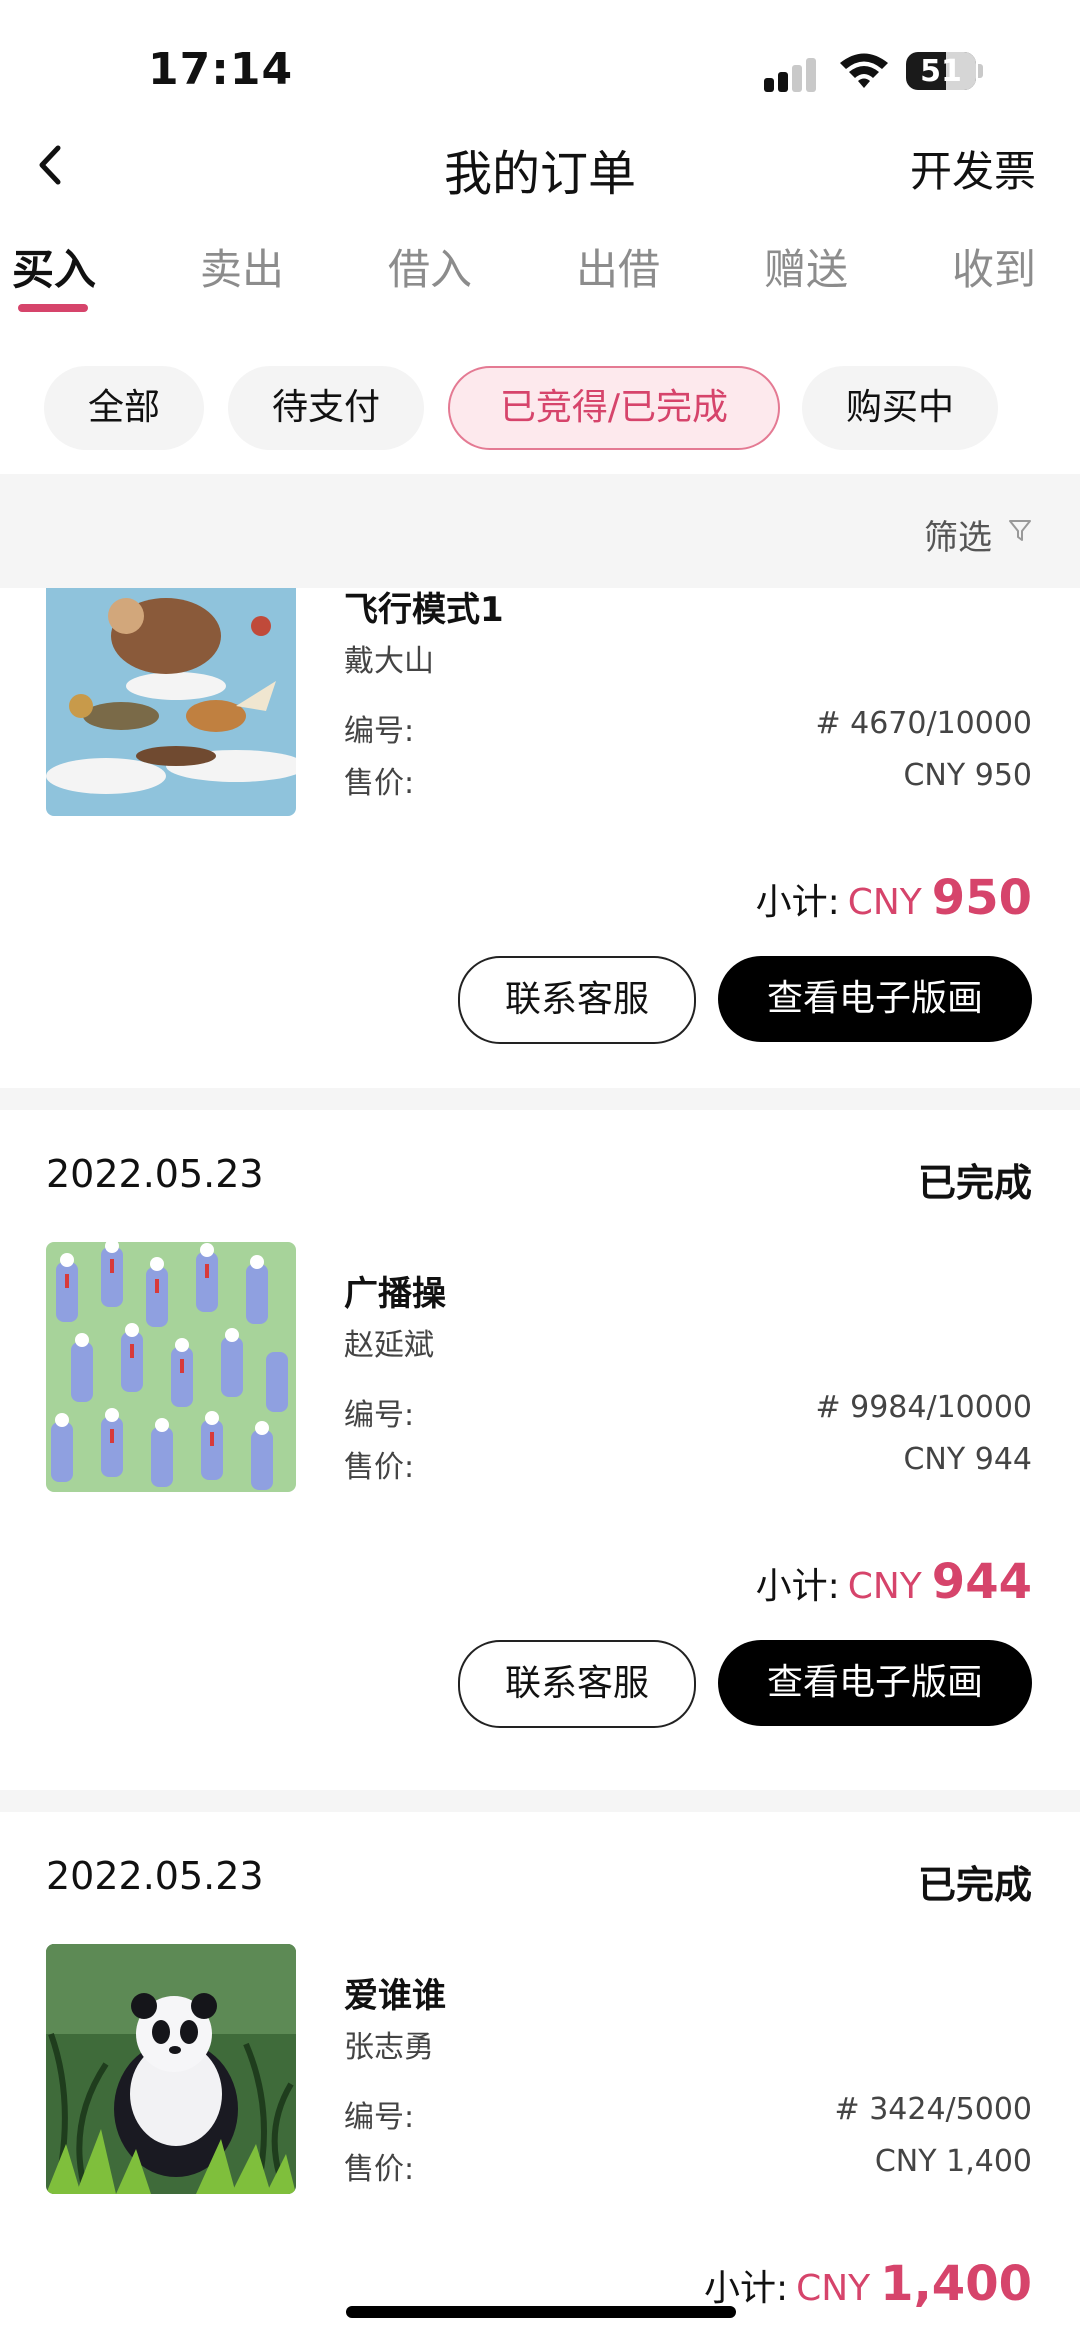  Describe the element at coordinates (981, 1582) in the screenshot. I see `subtotal-amount: 944` at that location.